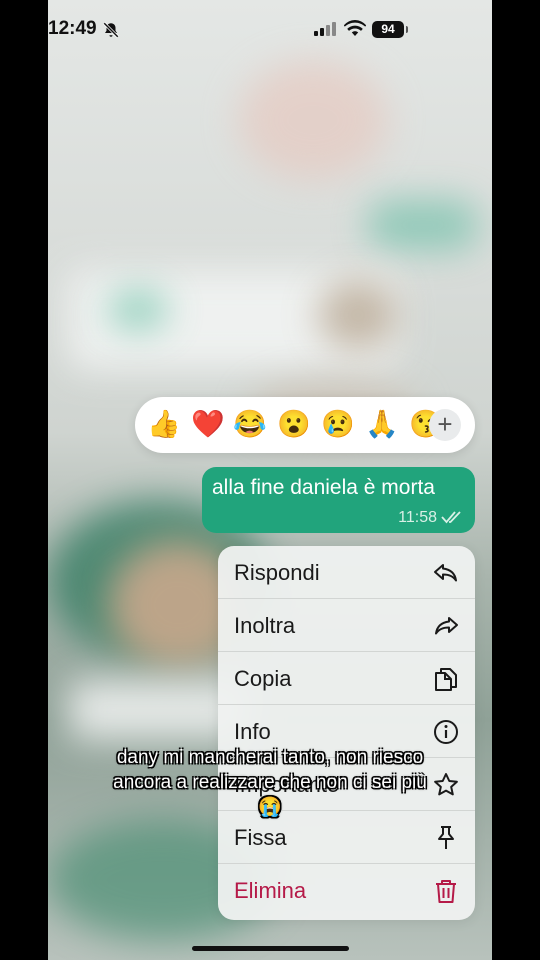  Describe the element at coordinates (338, 500) in the screenshot. I see `message-bubble: alla fine daniela è morta 11:58` at that location.